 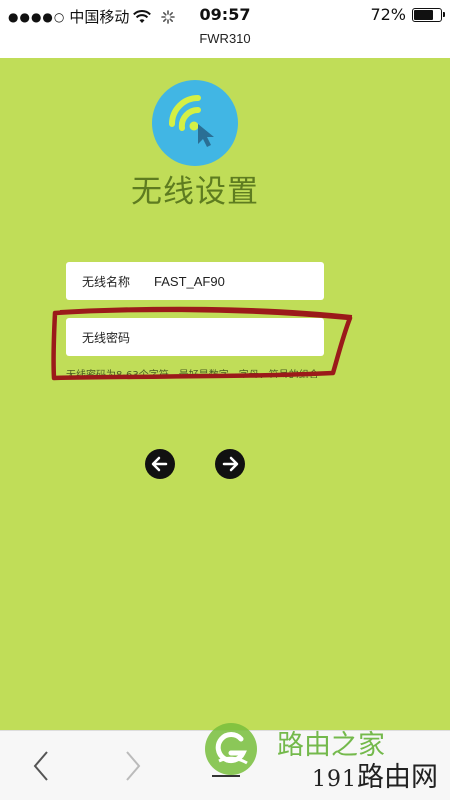 What do you see at coordinates (195, 337) in the screenshot?
I see `wifi-password-field: 无线密码` at bounding box center [195, 337].